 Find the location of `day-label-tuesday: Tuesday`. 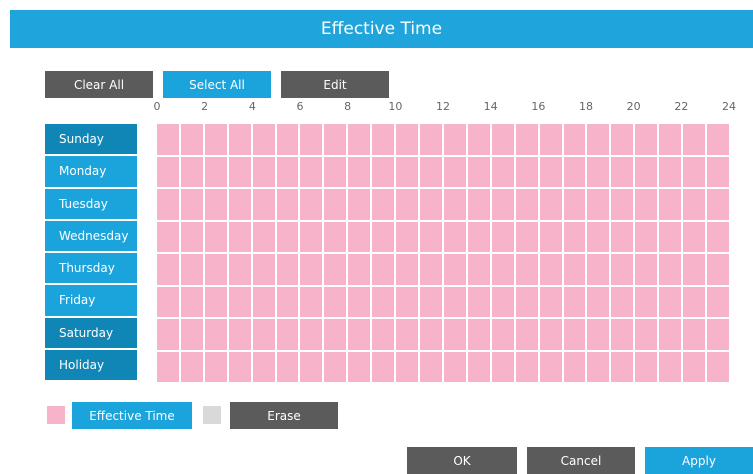

day-label-tuesday: Tuesday is located at coordinates (91, 203).